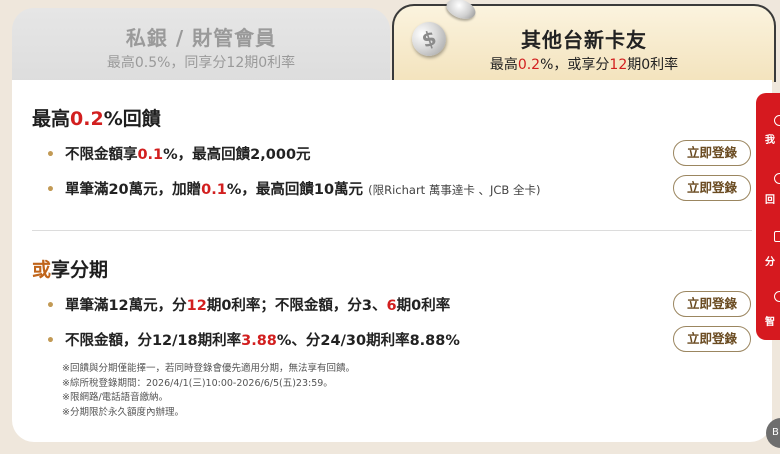  Describe the element at coordinates (368, 341) in the screenshot. I see `offer-text: %、分24/30期利率8.88%` at that location.